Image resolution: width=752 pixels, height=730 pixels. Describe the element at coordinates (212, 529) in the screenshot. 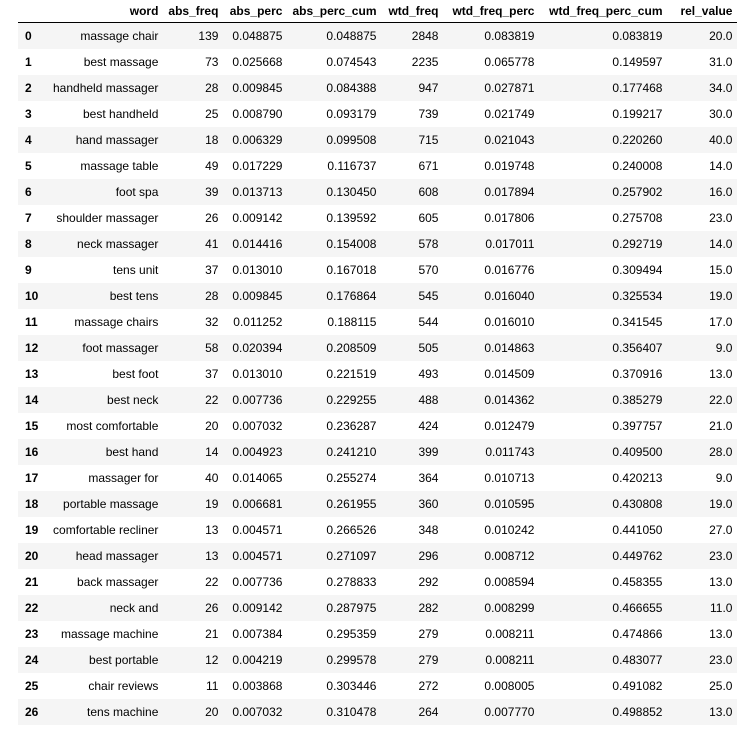

I see `cell-abs-freq: 13` at that location.